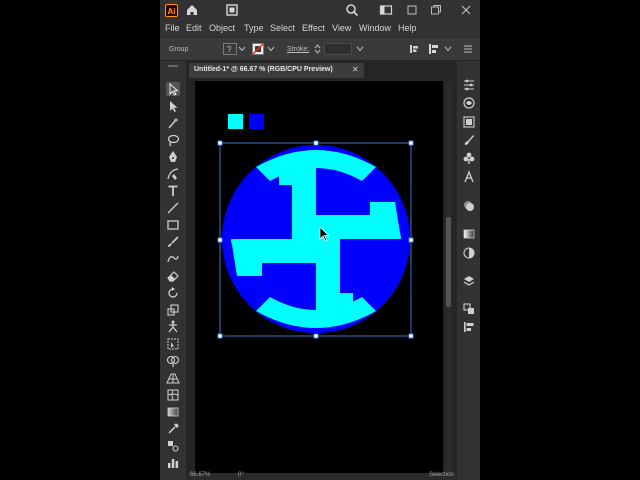  What do you see at coordinates (468, 49) in the screenshot?
I see `panel-menu-icon` at bounding box center [468, 49].